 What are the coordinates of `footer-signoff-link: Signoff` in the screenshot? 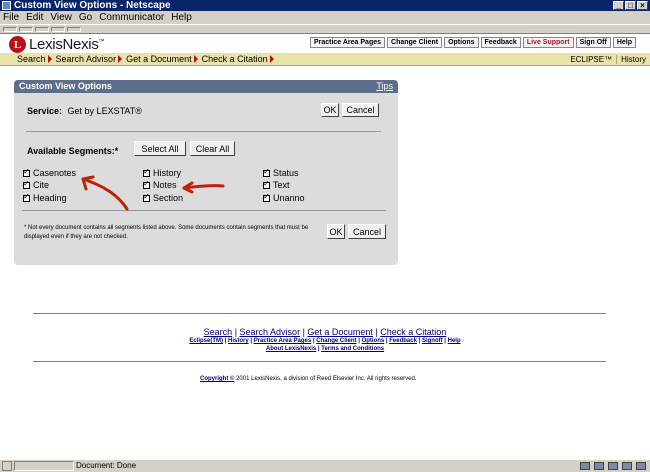 It's located at (432, 341).